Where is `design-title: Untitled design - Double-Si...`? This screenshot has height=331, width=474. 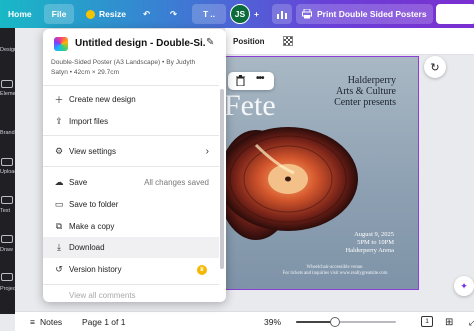 design-title: Untitled design - Double-Si... is located at coordinates (140, 43).